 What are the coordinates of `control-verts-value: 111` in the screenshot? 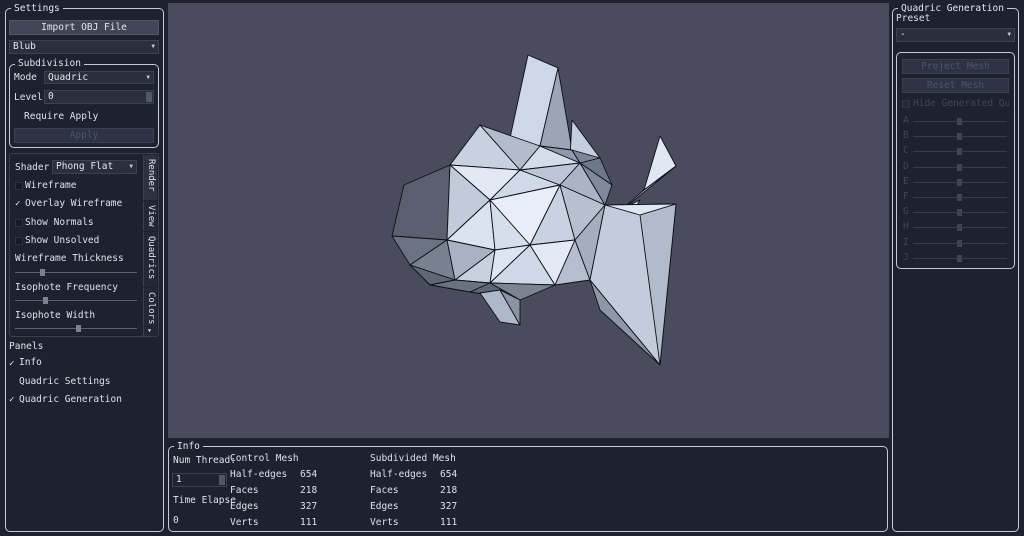 It's located at (309, 522).